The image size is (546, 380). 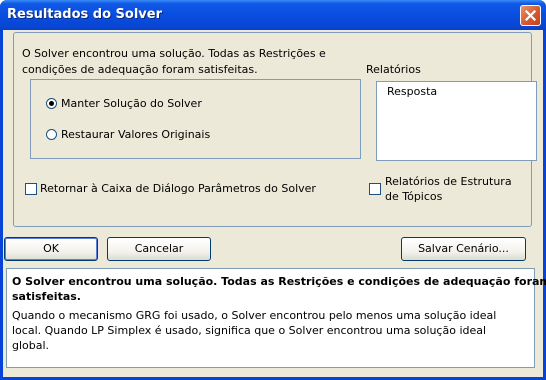 I want to click on restore-values-label: Restaurar Valores Originais, so click(x=135, y=134).